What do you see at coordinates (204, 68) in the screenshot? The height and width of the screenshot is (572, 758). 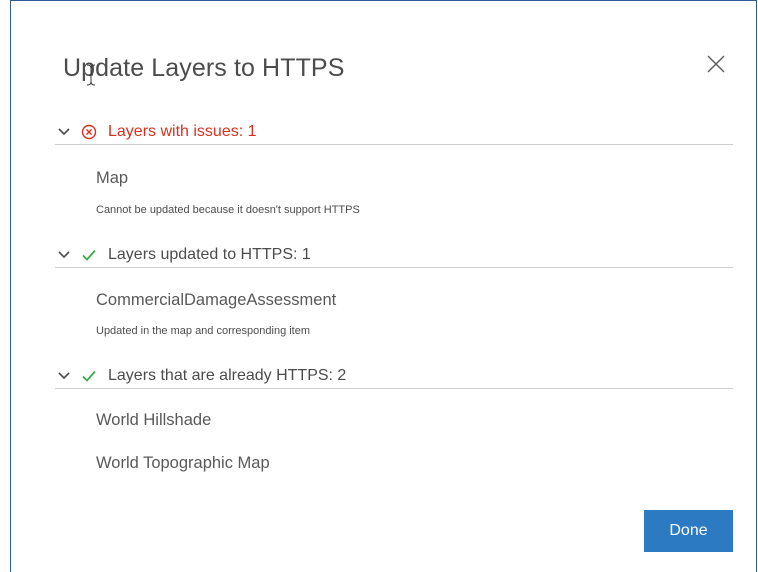 I see `dialog-title: Update Layers to HTTPS` at bounding box center [204, 68].